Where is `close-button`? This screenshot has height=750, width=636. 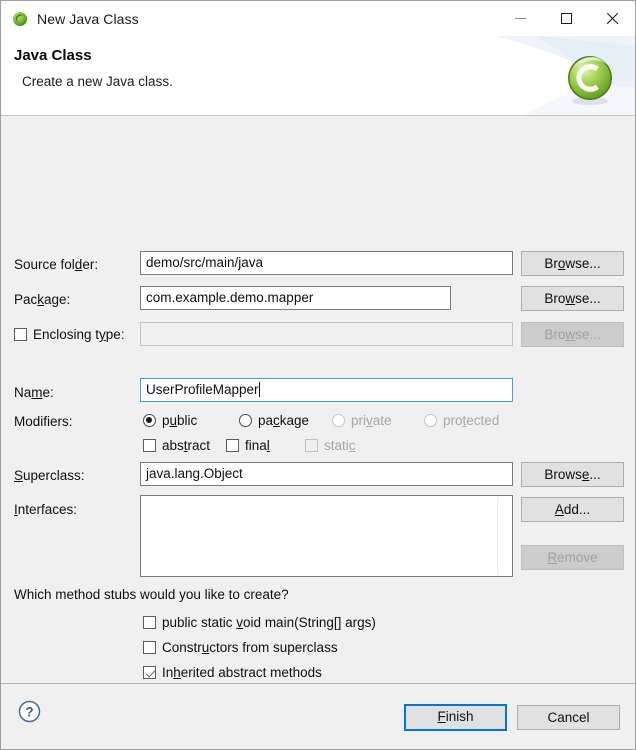
close-button is located at coordinates (612, 18).